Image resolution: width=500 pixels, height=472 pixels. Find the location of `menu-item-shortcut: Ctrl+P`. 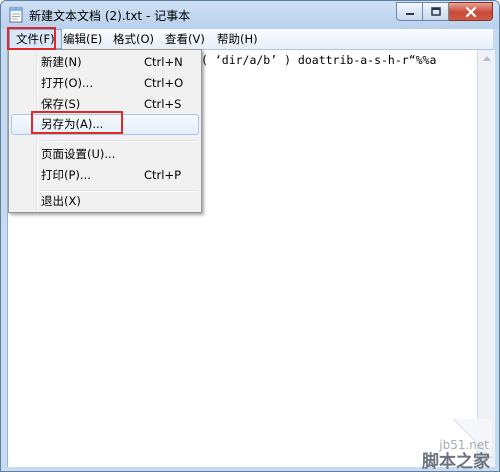

menu-item-shortcut: Ctrl+P is located at coordinates (163, 175).